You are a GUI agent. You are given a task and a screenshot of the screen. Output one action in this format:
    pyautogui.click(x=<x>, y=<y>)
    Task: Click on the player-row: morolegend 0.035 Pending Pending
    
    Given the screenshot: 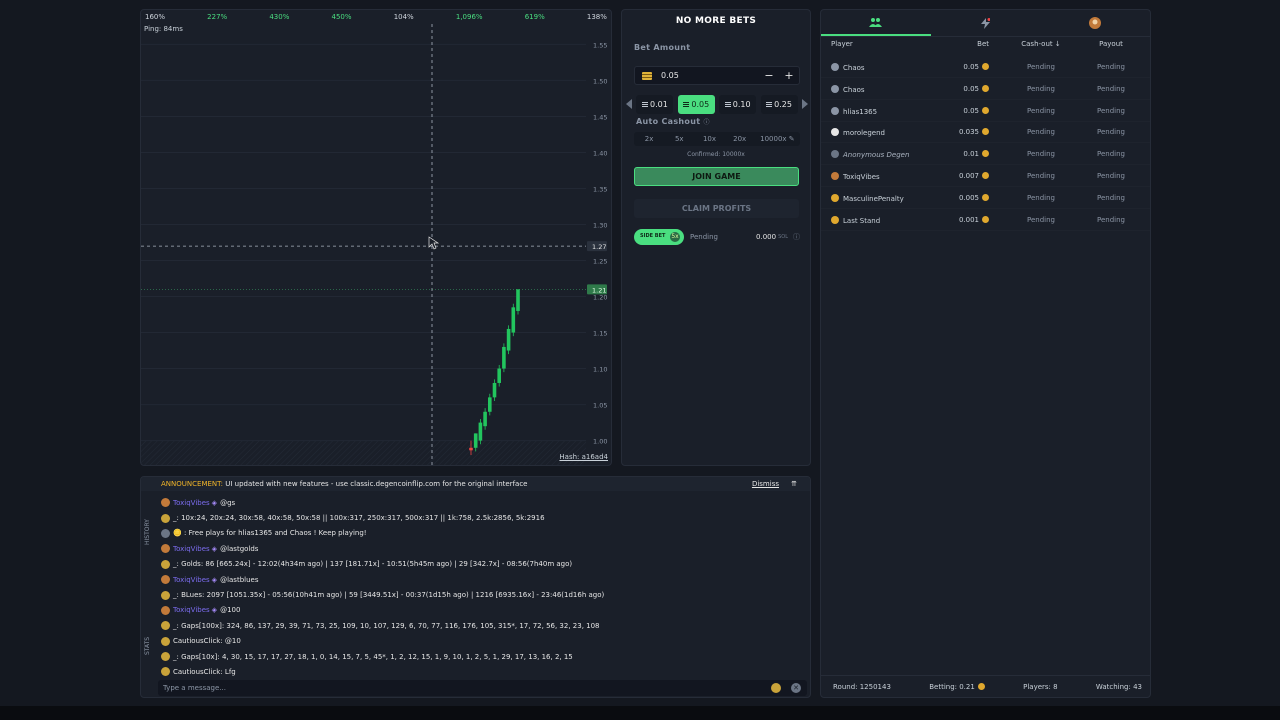 What is the action you would take?
    pyautogui.click(x=985, y=133)
    